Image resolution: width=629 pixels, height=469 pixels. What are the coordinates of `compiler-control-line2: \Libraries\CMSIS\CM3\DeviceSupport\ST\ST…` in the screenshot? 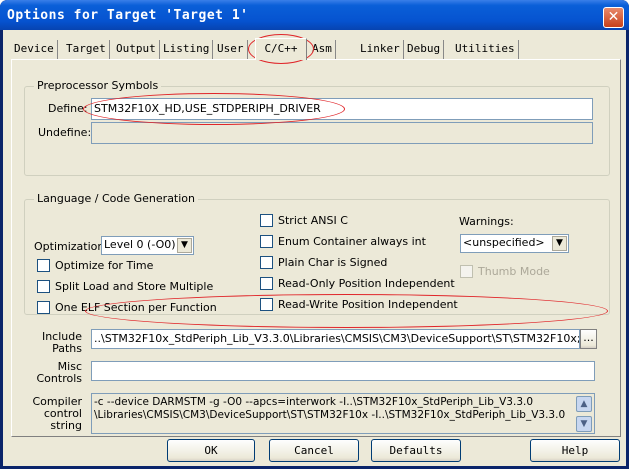 It's located at (330, 415).